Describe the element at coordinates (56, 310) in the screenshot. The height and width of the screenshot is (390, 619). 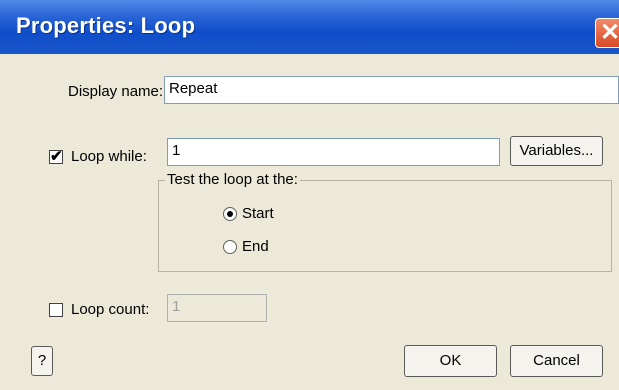
I see `loop-count-checkbox` at that location.